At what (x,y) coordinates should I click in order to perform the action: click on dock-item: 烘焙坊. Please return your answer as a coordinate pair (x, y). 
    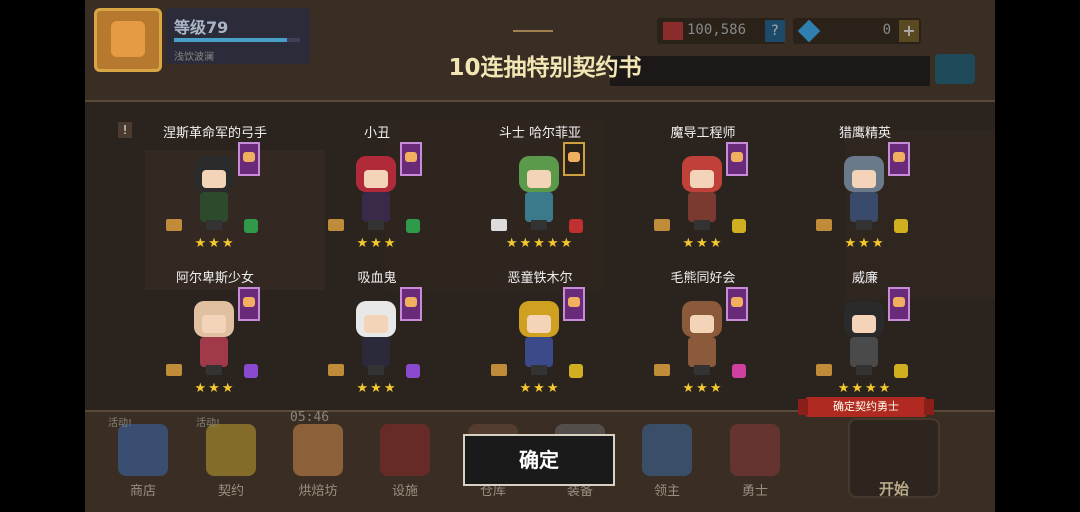
    Looking at the image, I should click on (318, 463).